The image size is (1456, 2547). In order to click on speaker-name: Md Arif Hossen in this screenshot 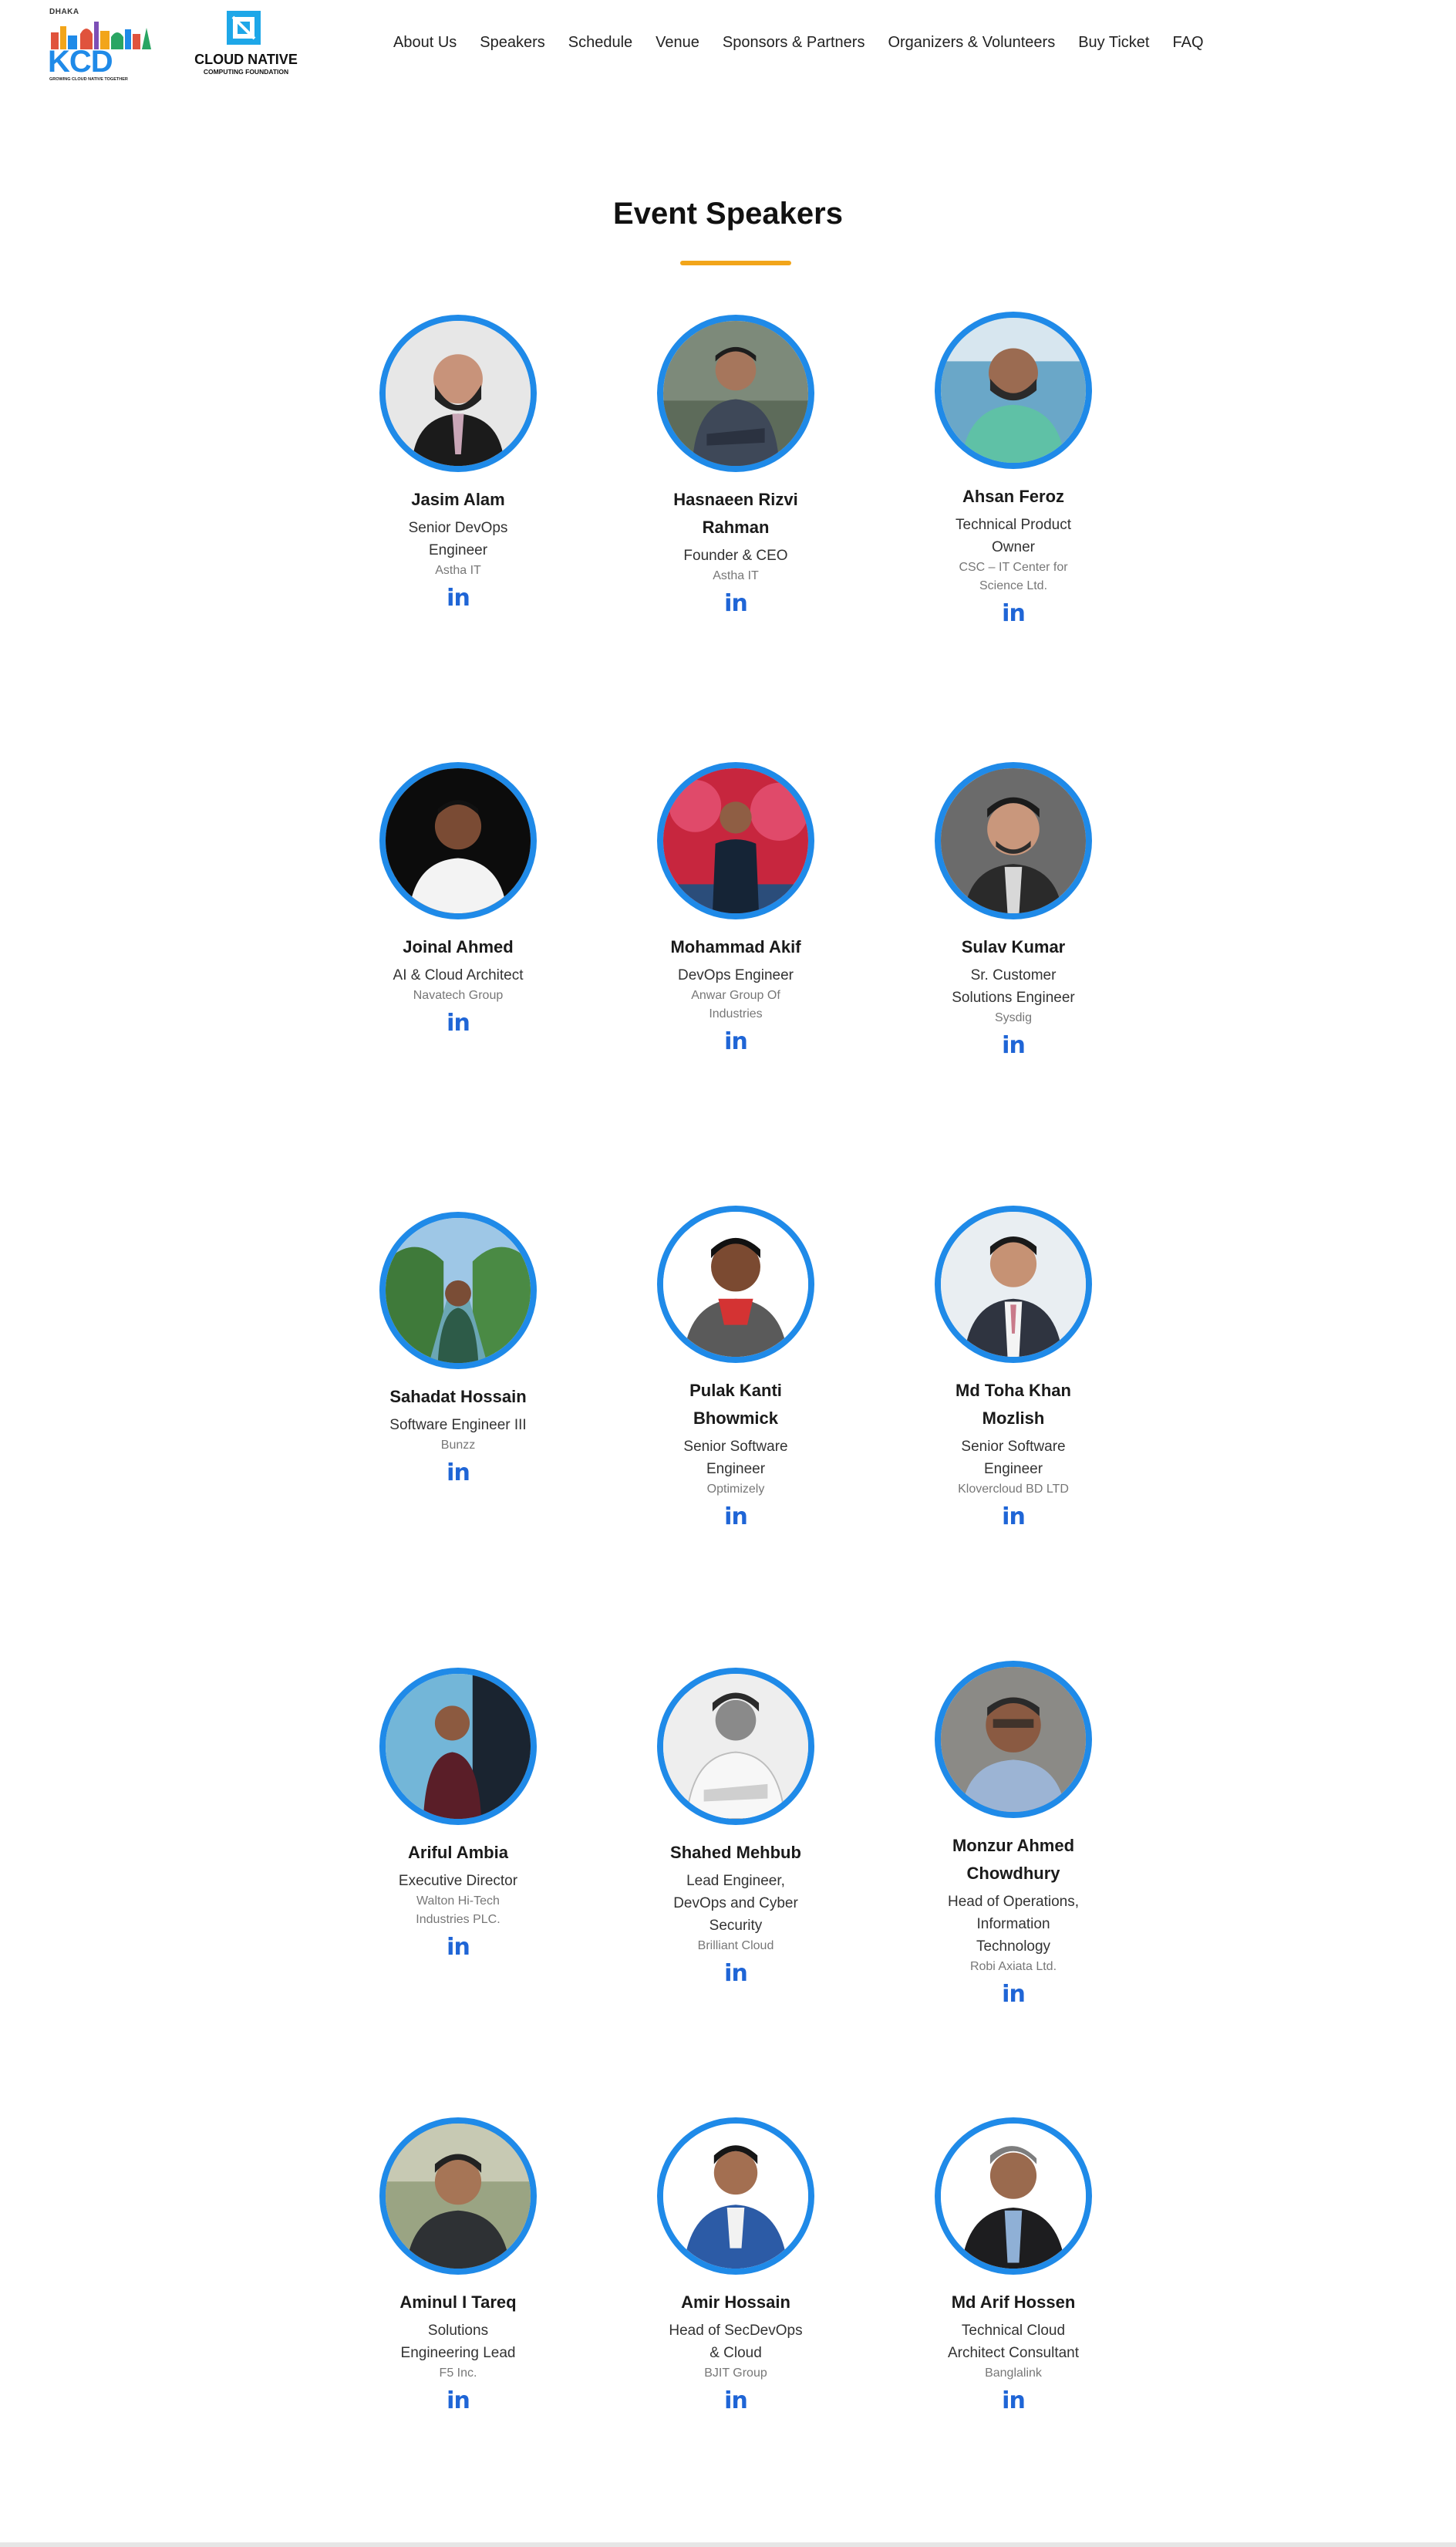, I will do `click(1014, 2302)`.